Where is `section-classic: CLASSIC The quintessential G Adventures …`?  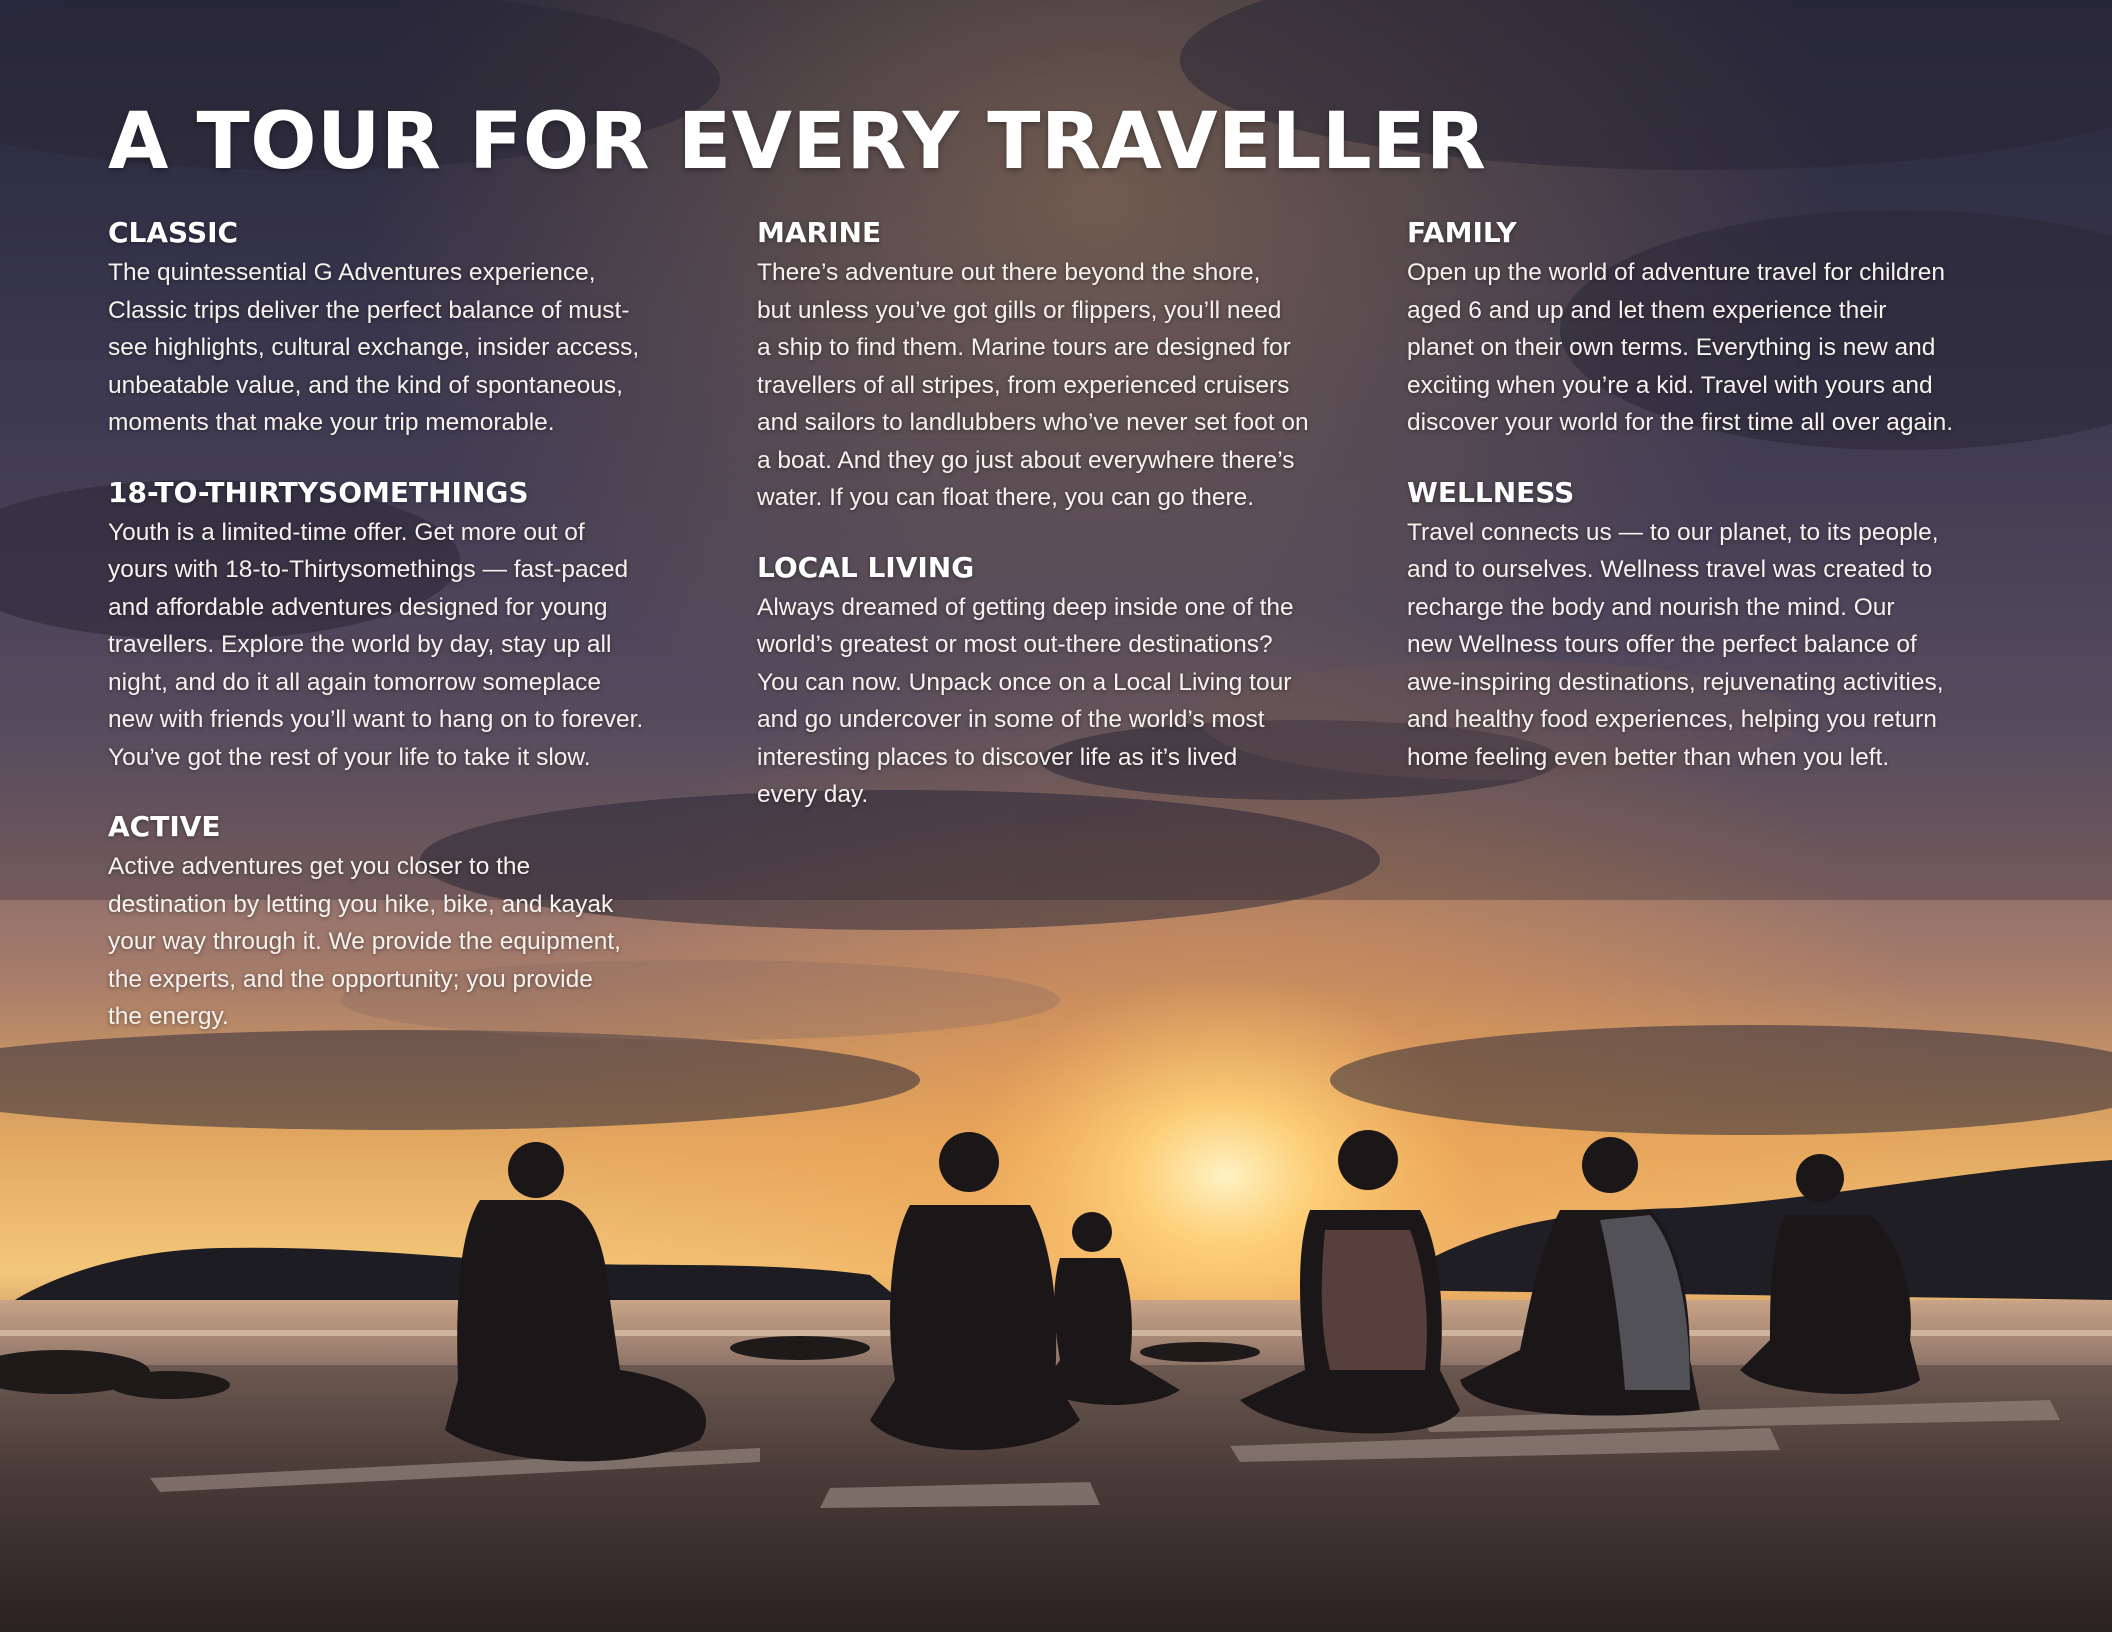
section-classic: CLASSIC The quintessential G Adventures … is located at coordinates (413, 329).